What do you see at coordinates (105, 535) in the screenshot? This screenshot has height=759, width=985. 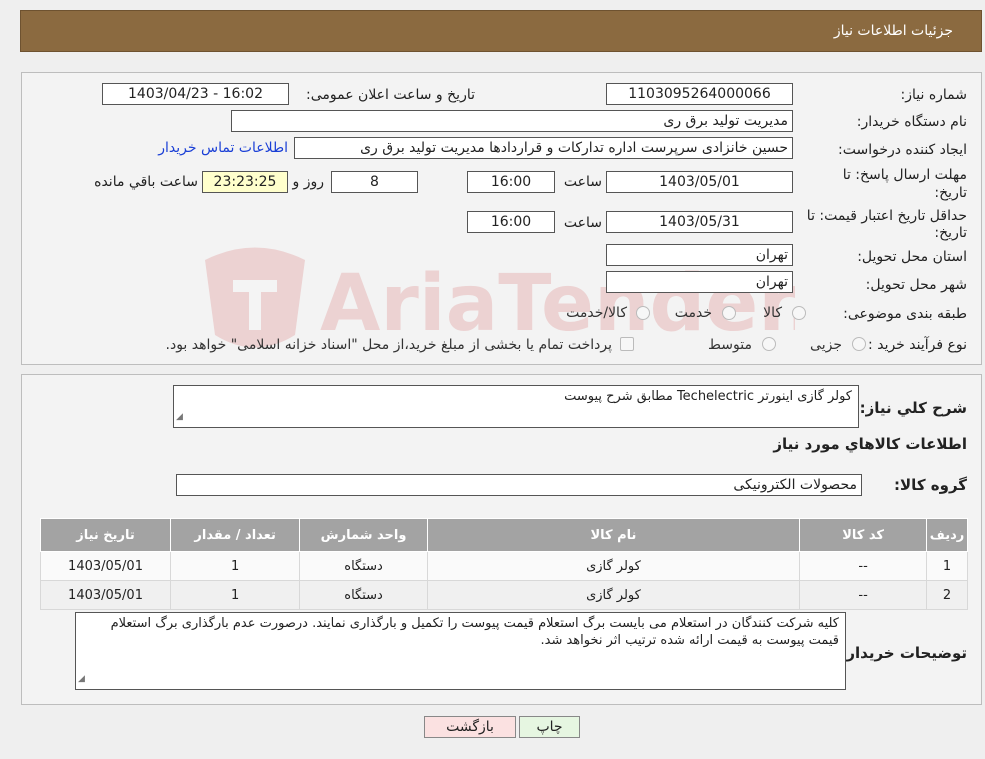 I see `col-date-header: تاریخ نیاز` at bounding box center [105, 535].